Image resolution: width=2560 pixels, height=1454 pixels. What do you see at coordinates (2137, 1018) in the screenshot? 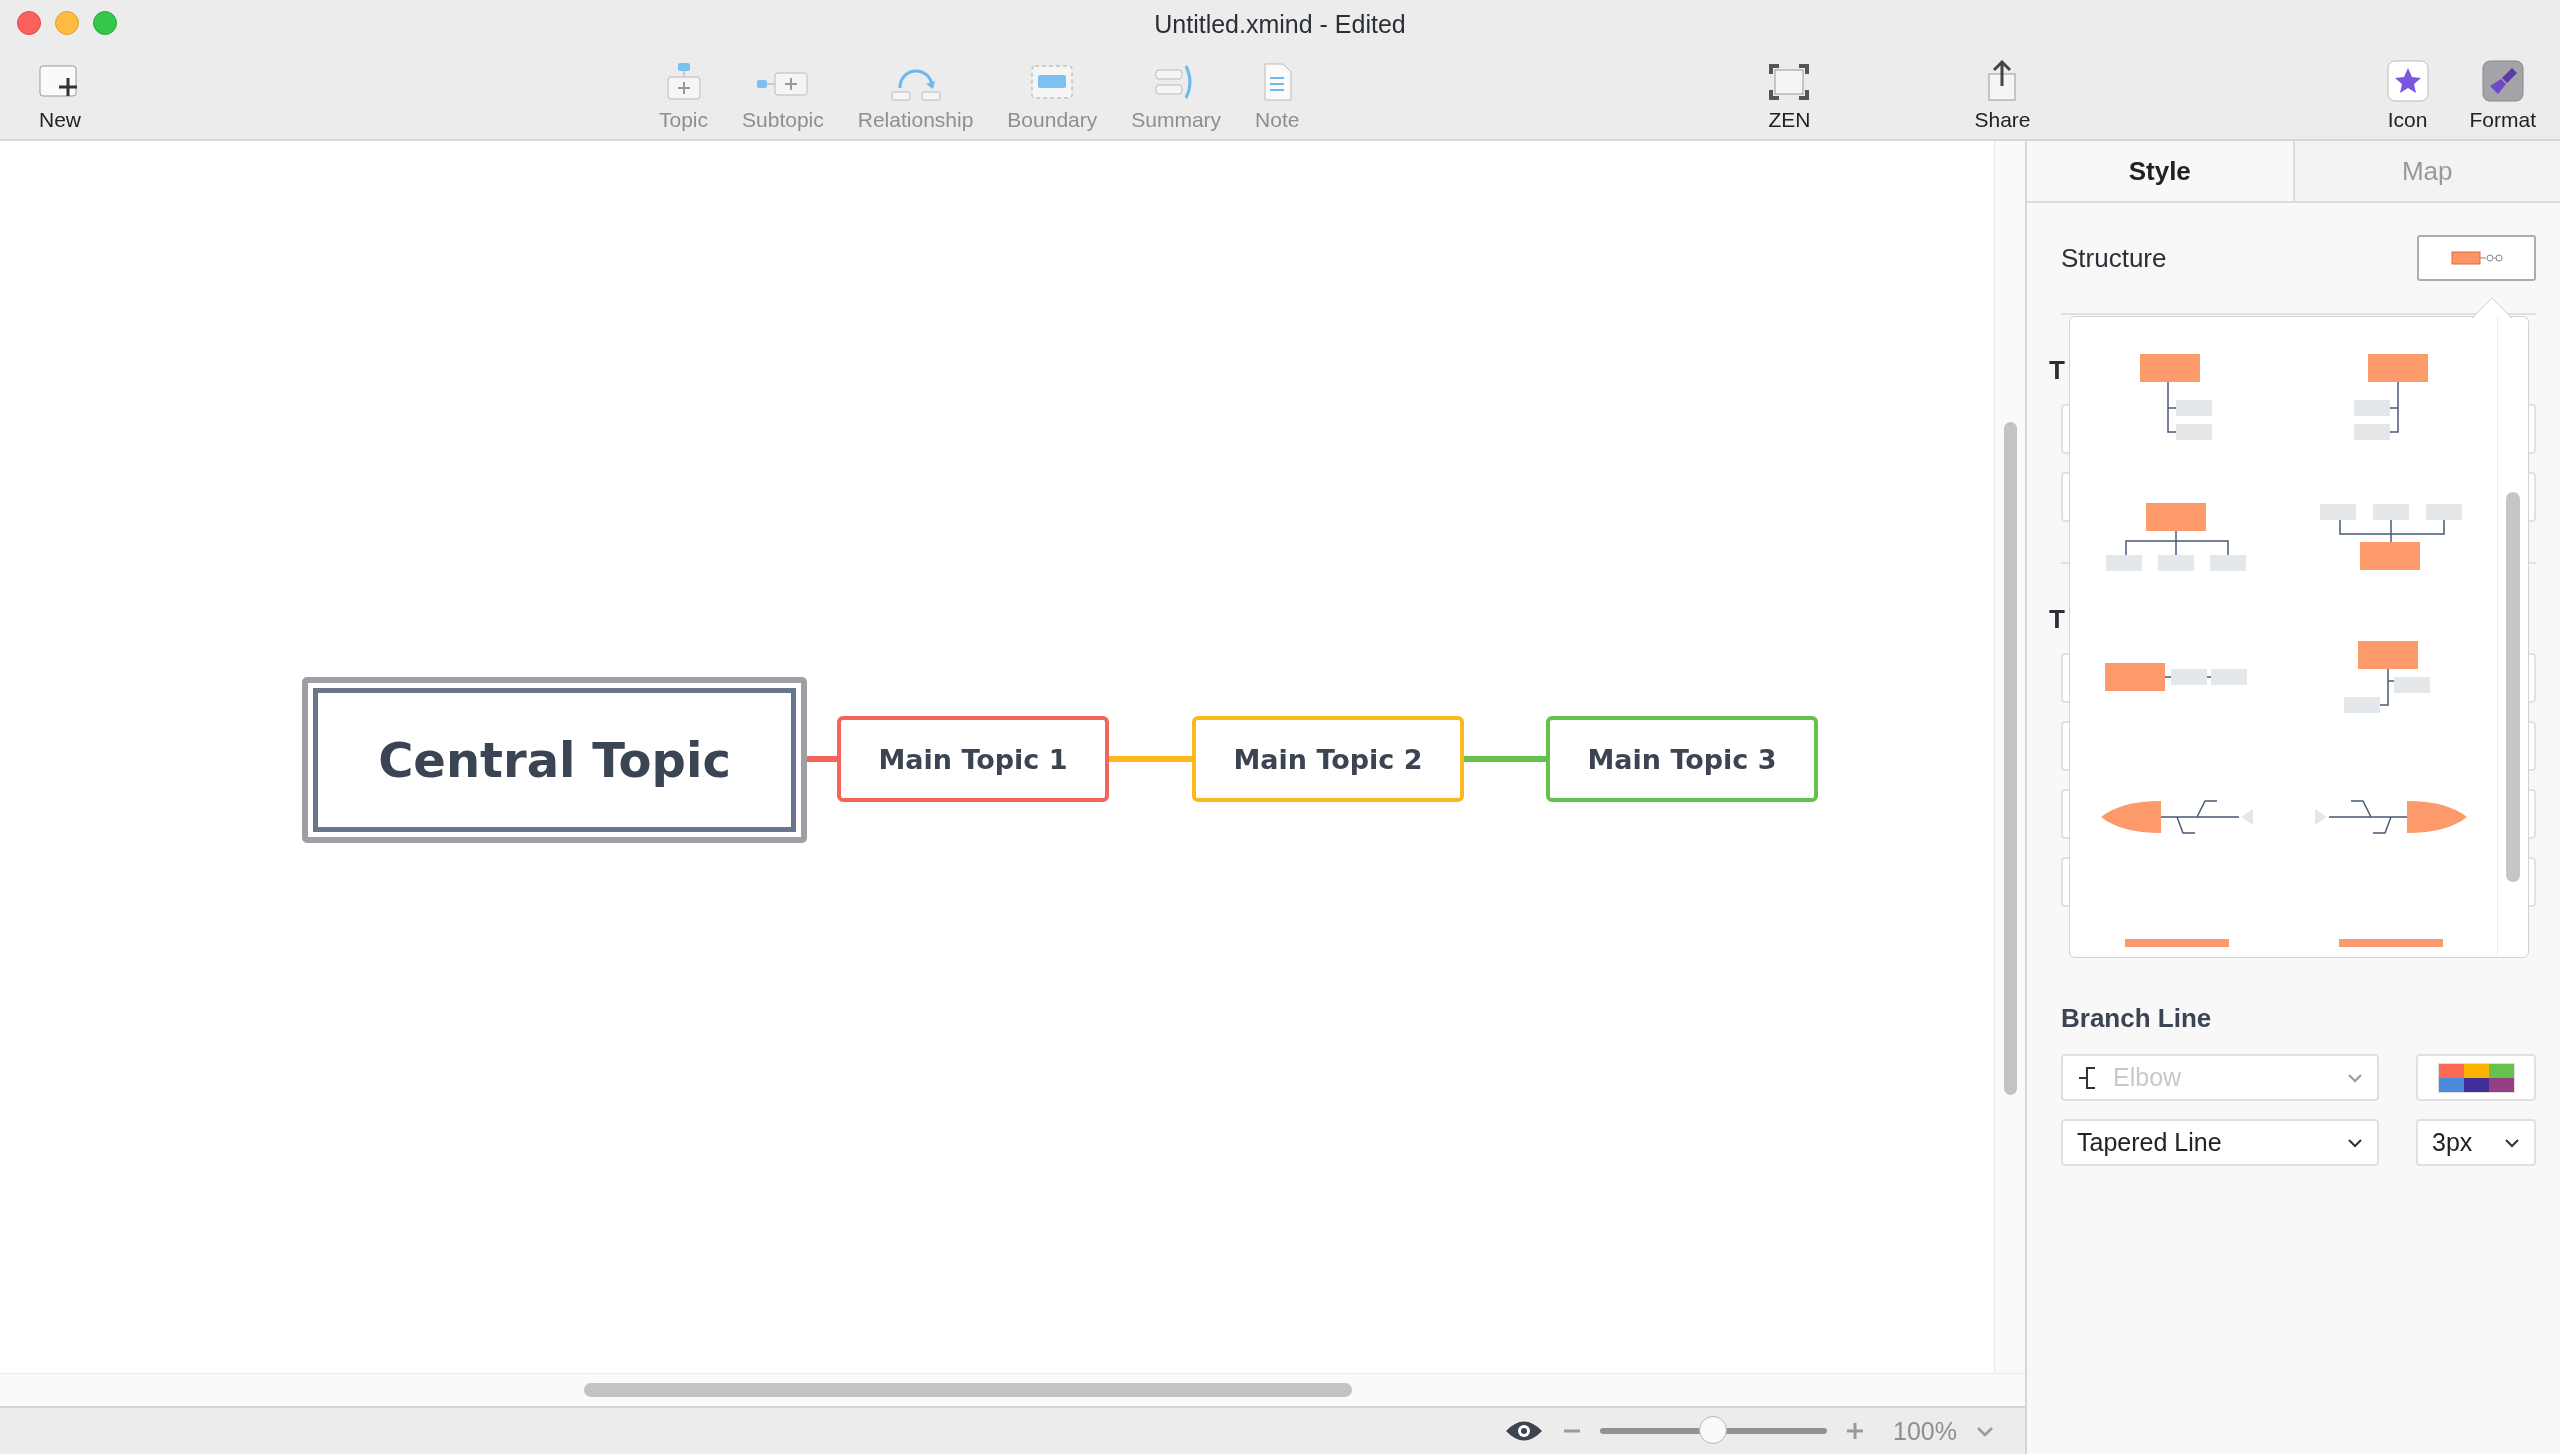
I see `section-heading: Branch Line` at bounding box center [2137, 1018].